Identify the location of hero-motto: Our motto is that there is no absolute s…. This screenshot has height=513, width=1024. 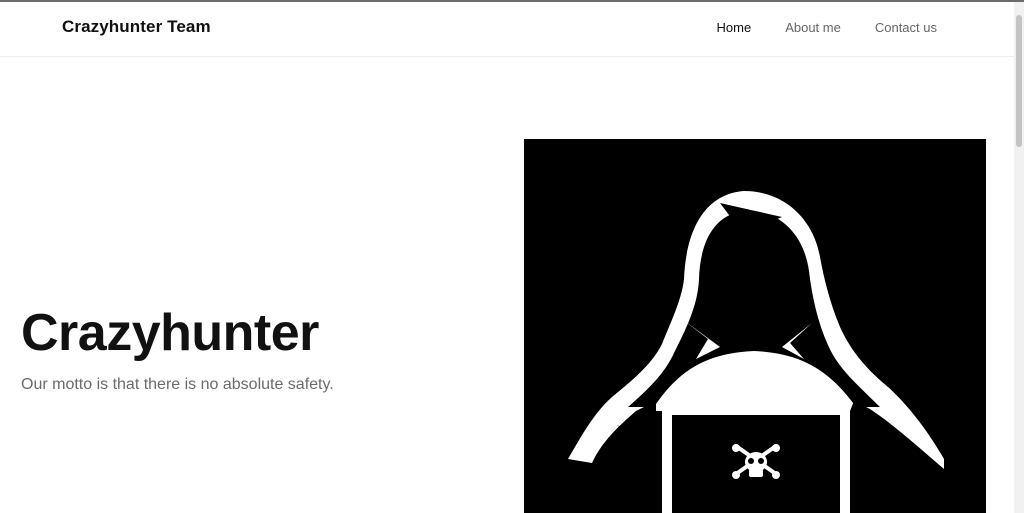
(177, 384).